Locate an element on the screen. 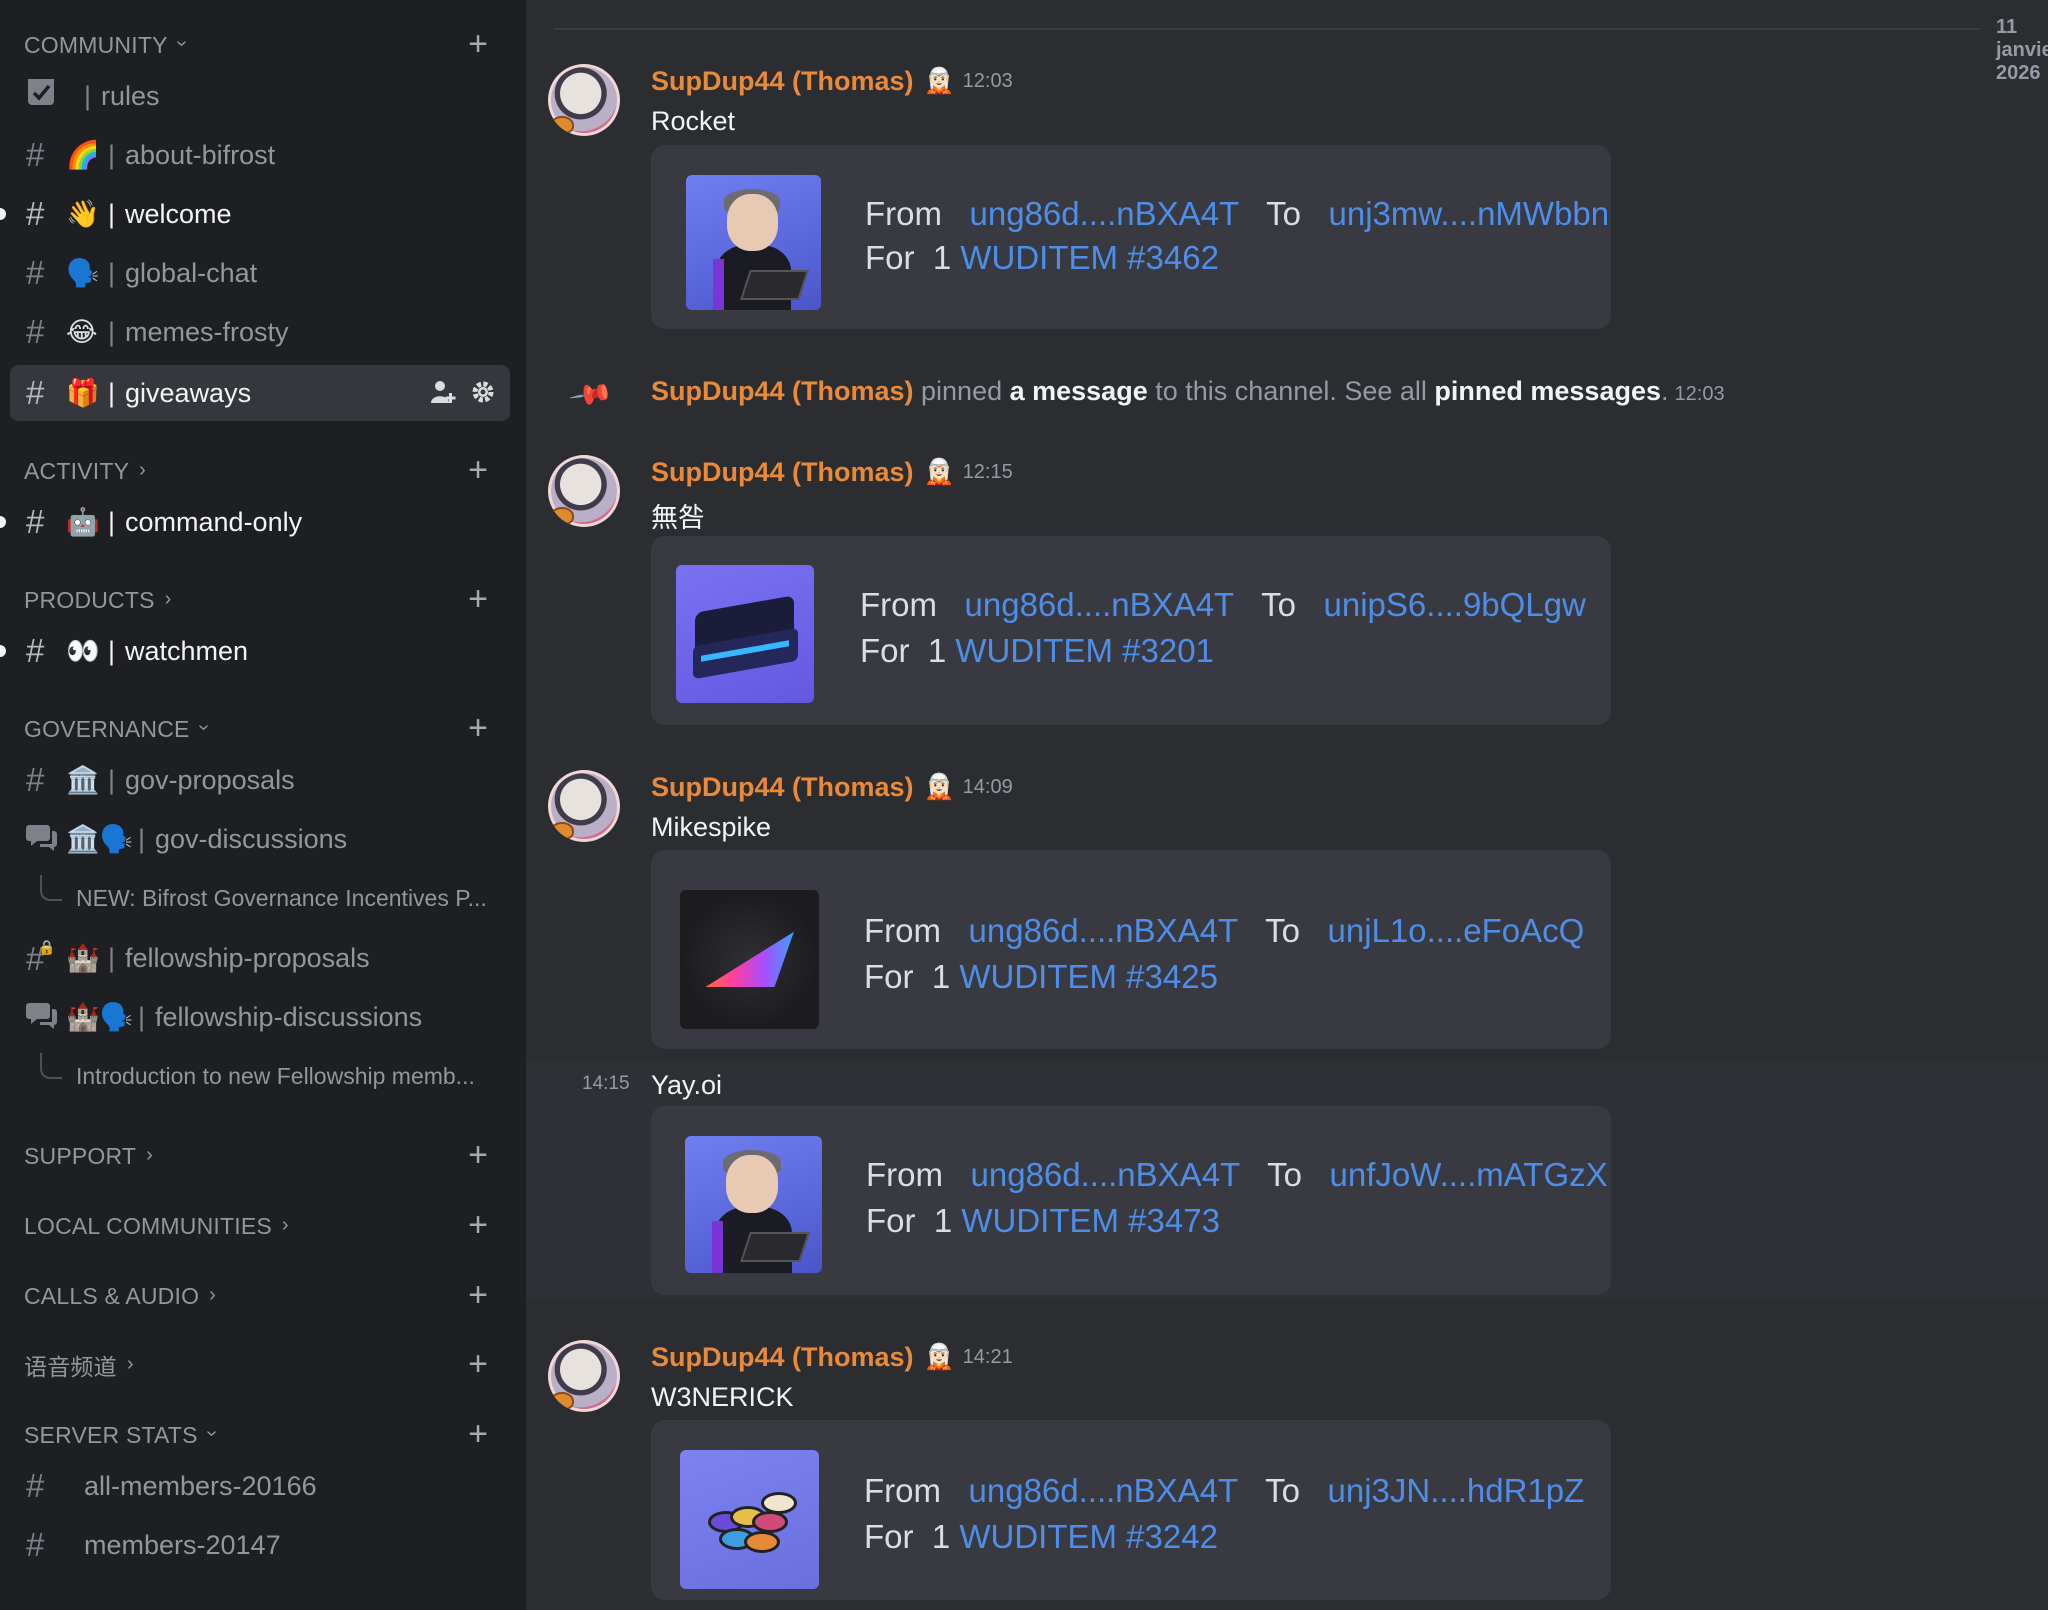 The width and height of the screenshot is (2048, 1610). category-voice-channels: 语音频道 › + is located at coordinates (263, 1365).